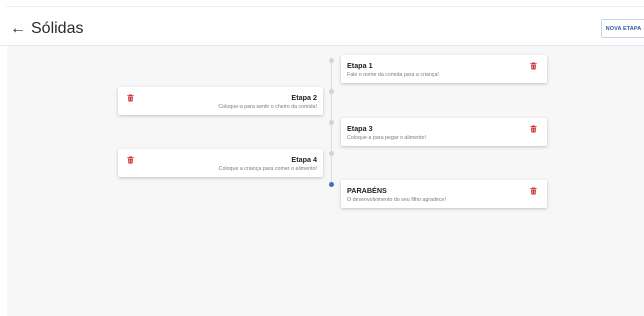 The height and width of the screenshot is (316, 644). I want to click on app-header: ← Sólidas NOVA ETAPA, so click(322, 23).